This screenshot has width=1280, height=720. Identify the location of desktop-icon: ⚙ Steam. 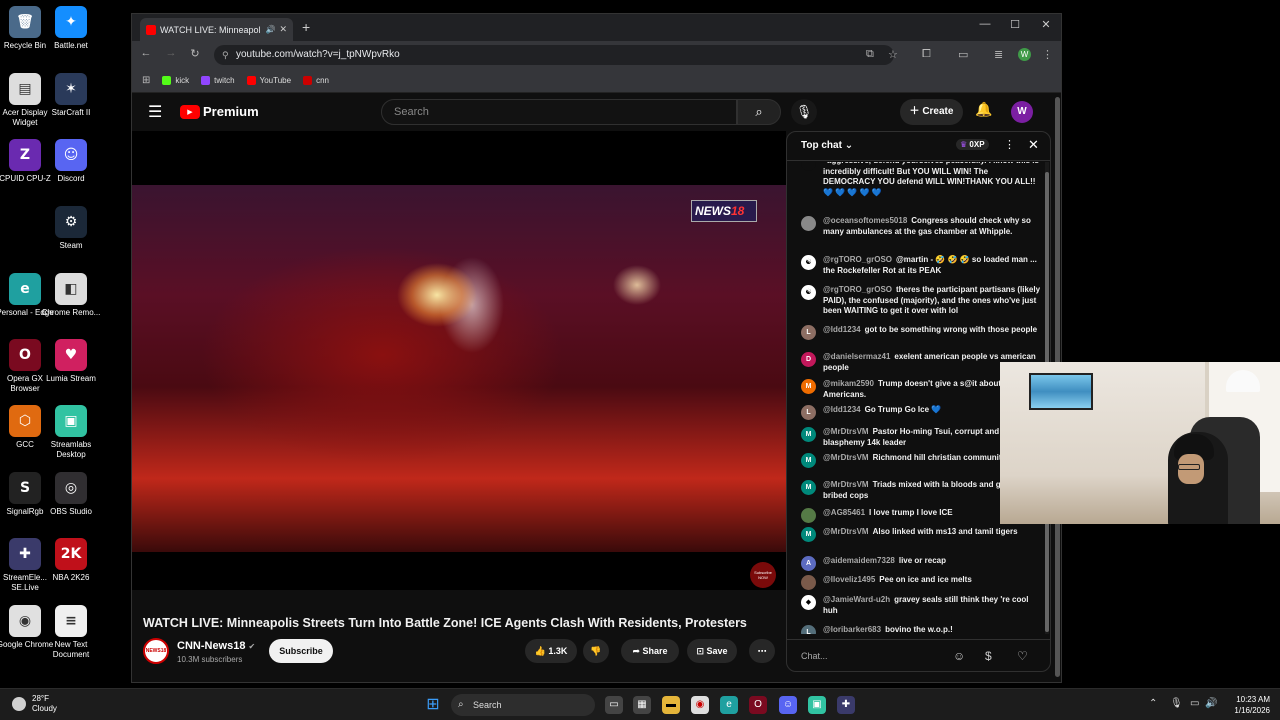
(71, 228).